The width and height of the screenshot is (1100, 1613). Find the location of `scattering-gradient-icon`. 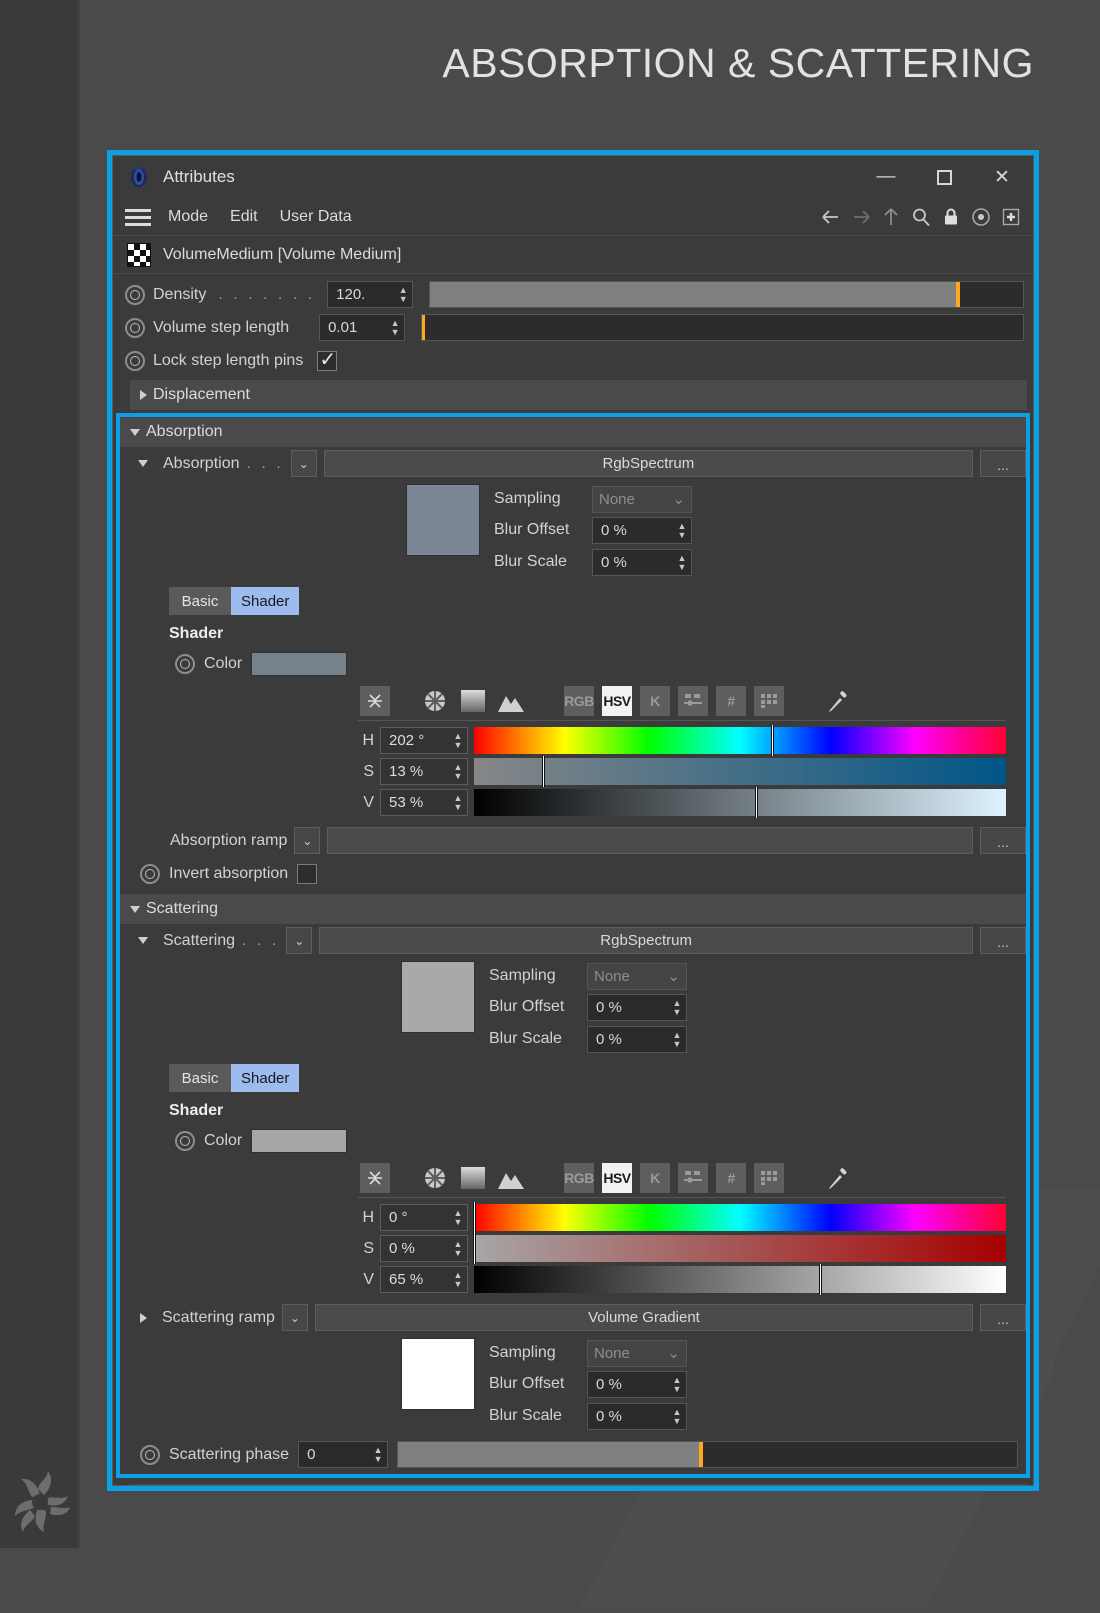

scattering-gradient-icon is located at coordinates (473, 1178).